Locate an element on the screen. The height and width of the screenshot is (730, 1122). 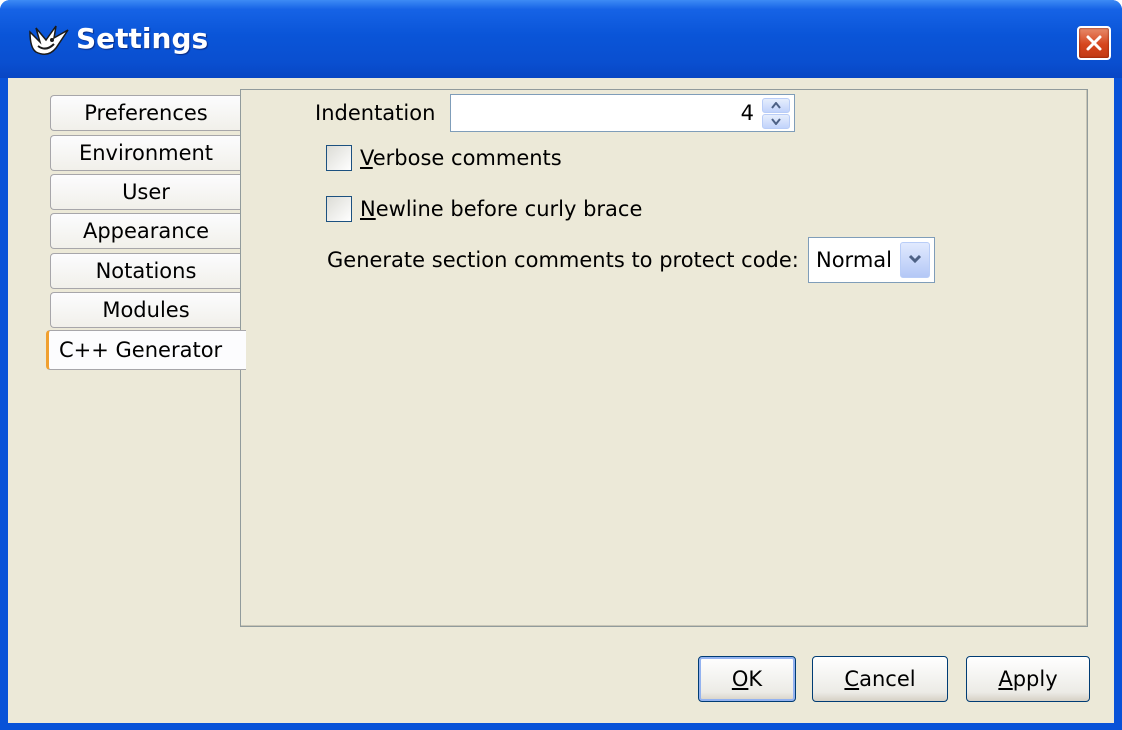
arrow-up-icon is located at coordinates (776, 105).